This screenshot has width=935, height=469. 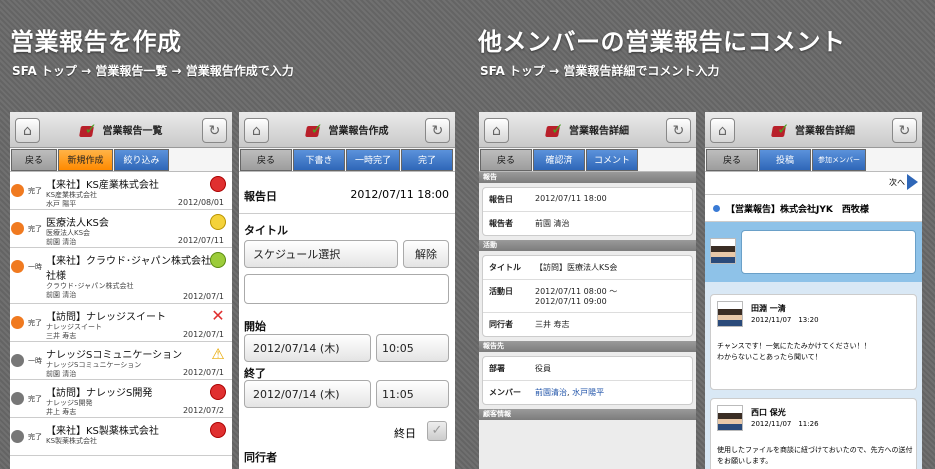 I want to click on new-button: 新規作成, so click(x=85, y=159).